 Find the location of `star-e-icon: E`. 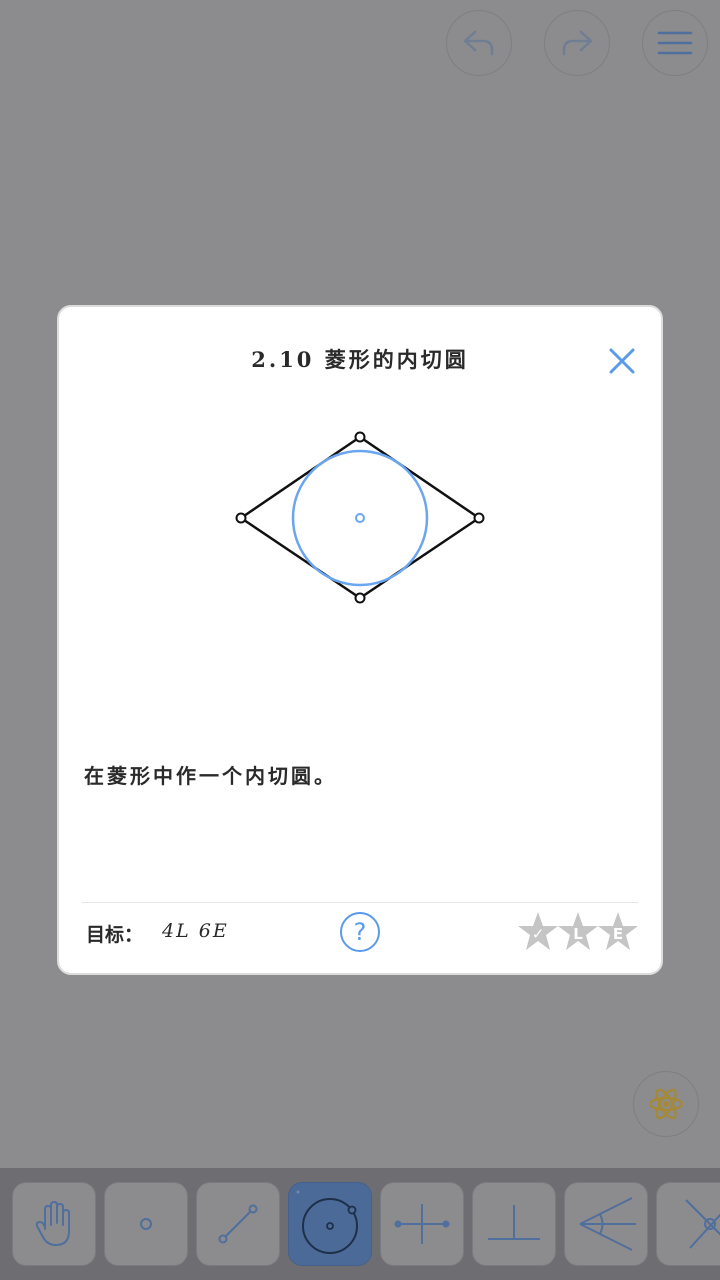

star-e-icon: E is located at coordinates (618, 931).